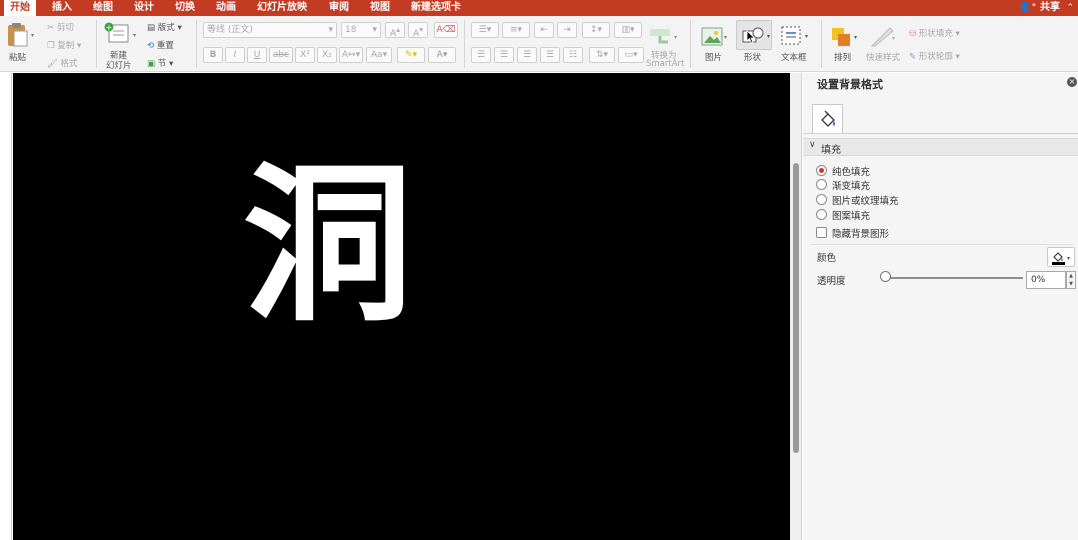  I want to click on align-right-icon: ☰, so click(527, 55).